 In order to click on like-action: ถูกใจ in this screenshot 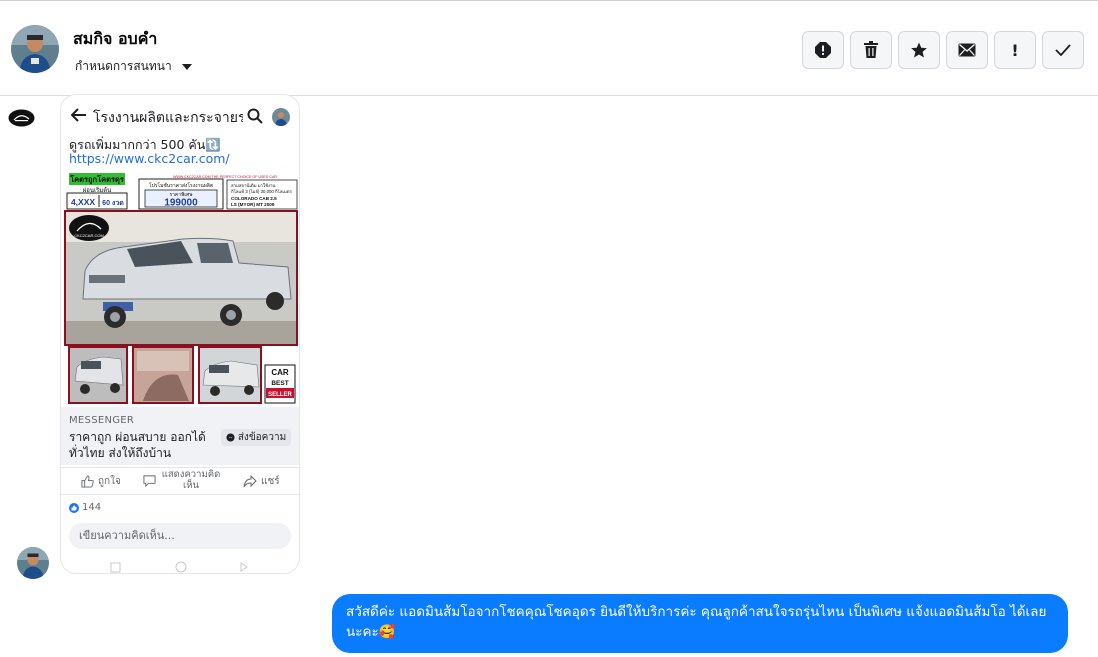, I will do `click(101, 481)`.